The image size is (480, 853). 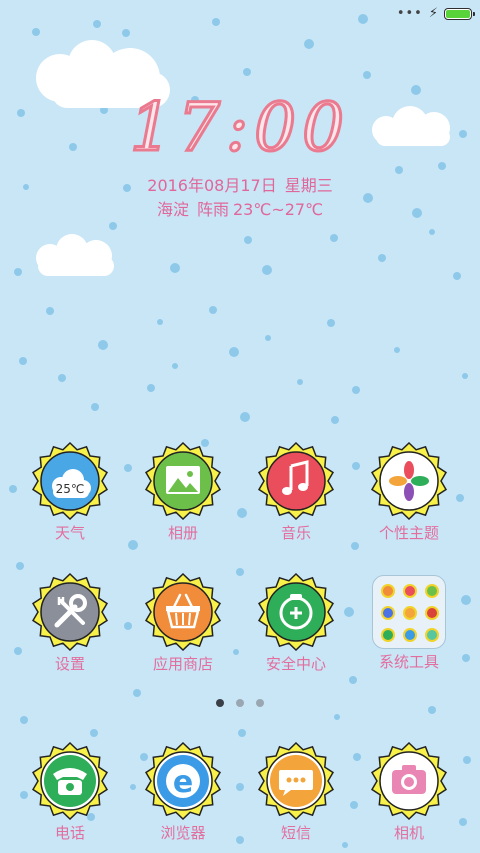 I want to click on dock-browser: e 浏览器, so click(x=183, y=792).